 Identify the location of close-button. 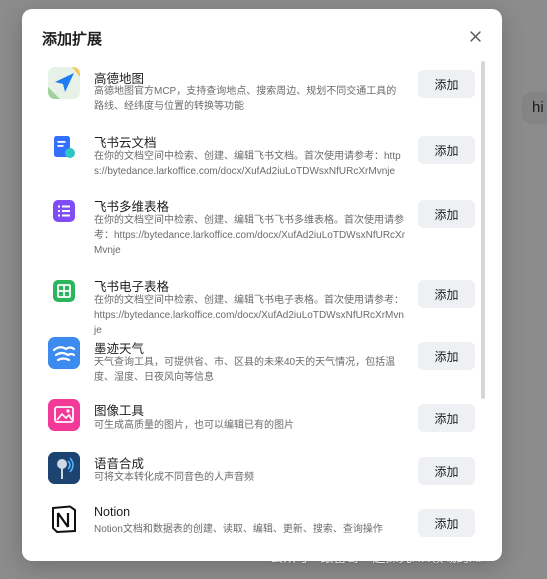
(475, 36).